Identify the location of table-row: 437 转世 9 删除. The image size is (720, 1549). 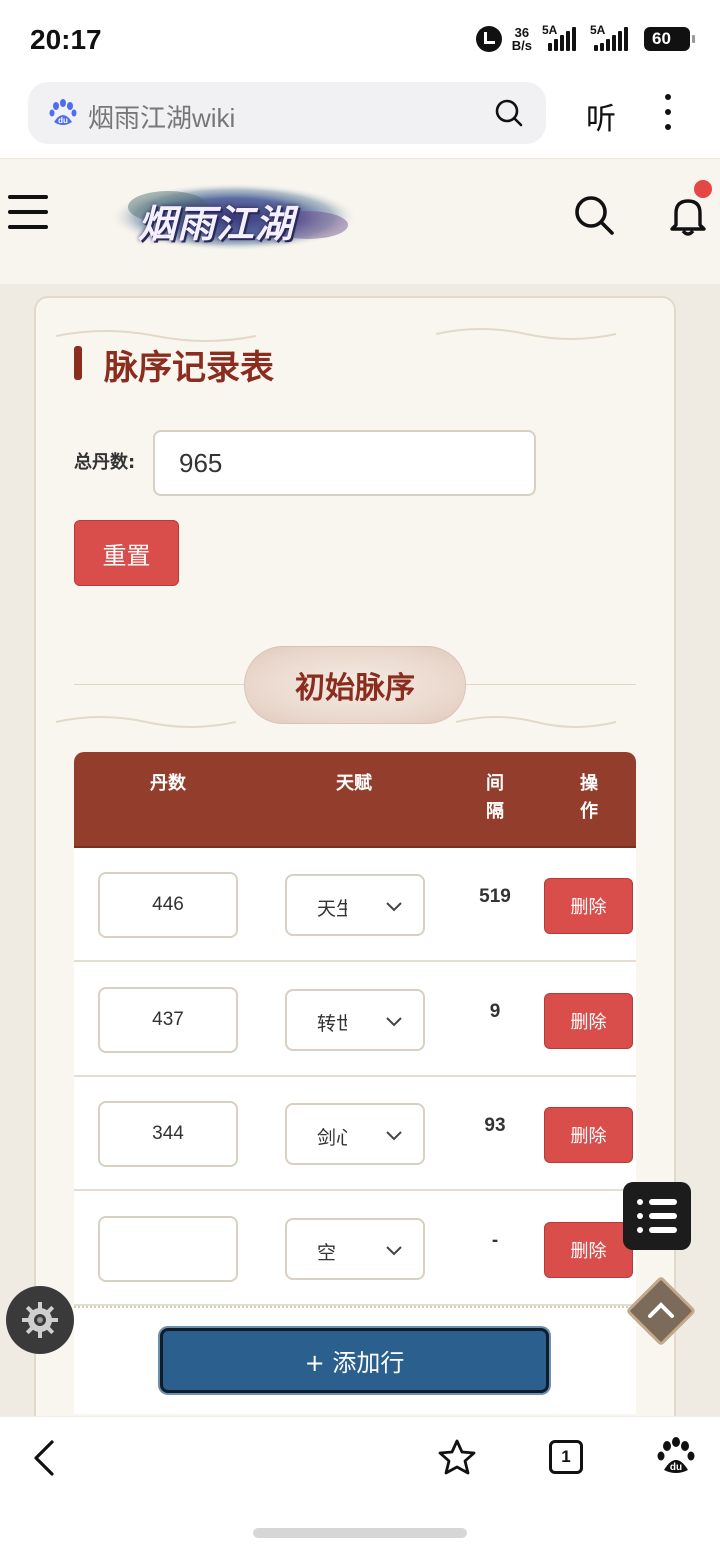
(355, 1020).